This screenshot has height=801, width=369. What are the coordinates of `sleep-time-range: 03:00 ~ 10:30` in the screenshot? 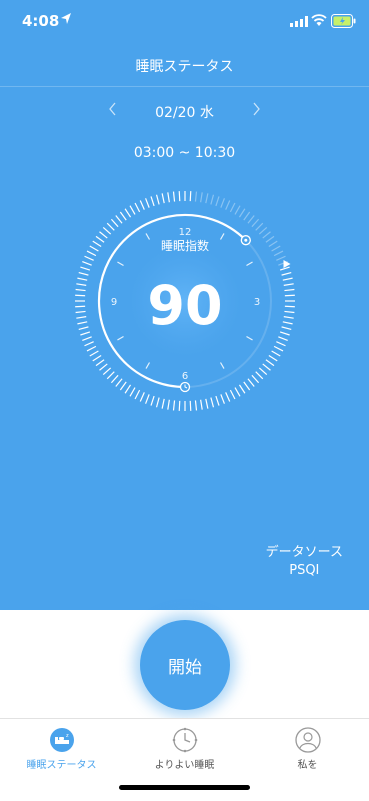 It's located at (184, 153).